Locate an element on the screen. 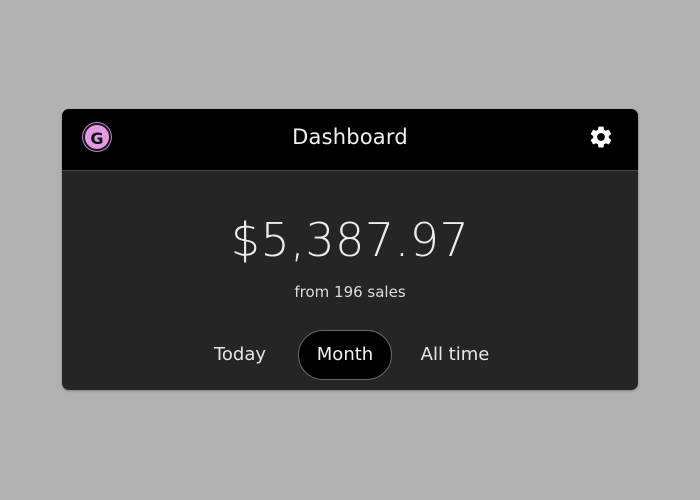  gear-icon is located at coordinates (601, 137).